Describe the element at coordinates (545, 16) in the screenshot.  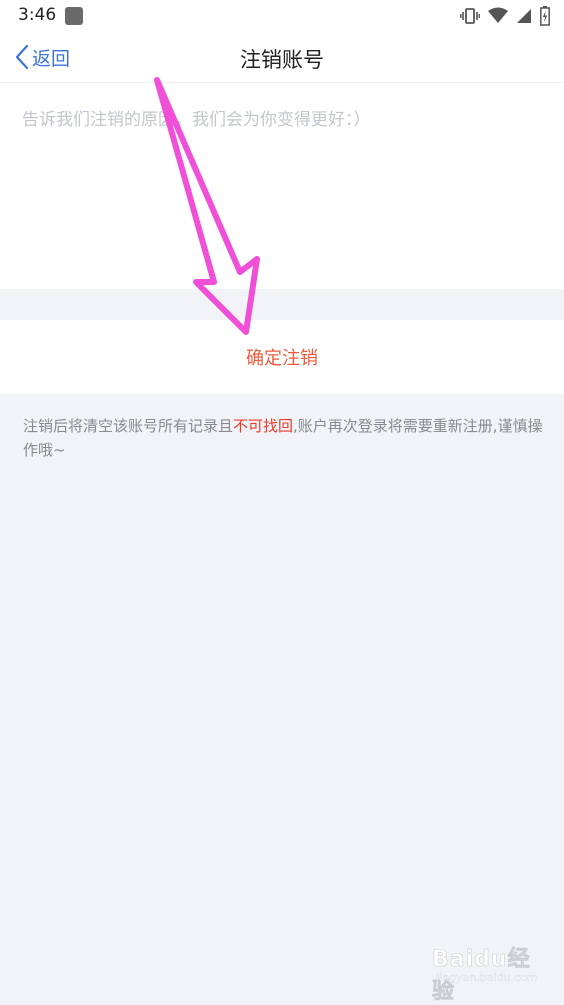
I see `battery-icon` at that location.